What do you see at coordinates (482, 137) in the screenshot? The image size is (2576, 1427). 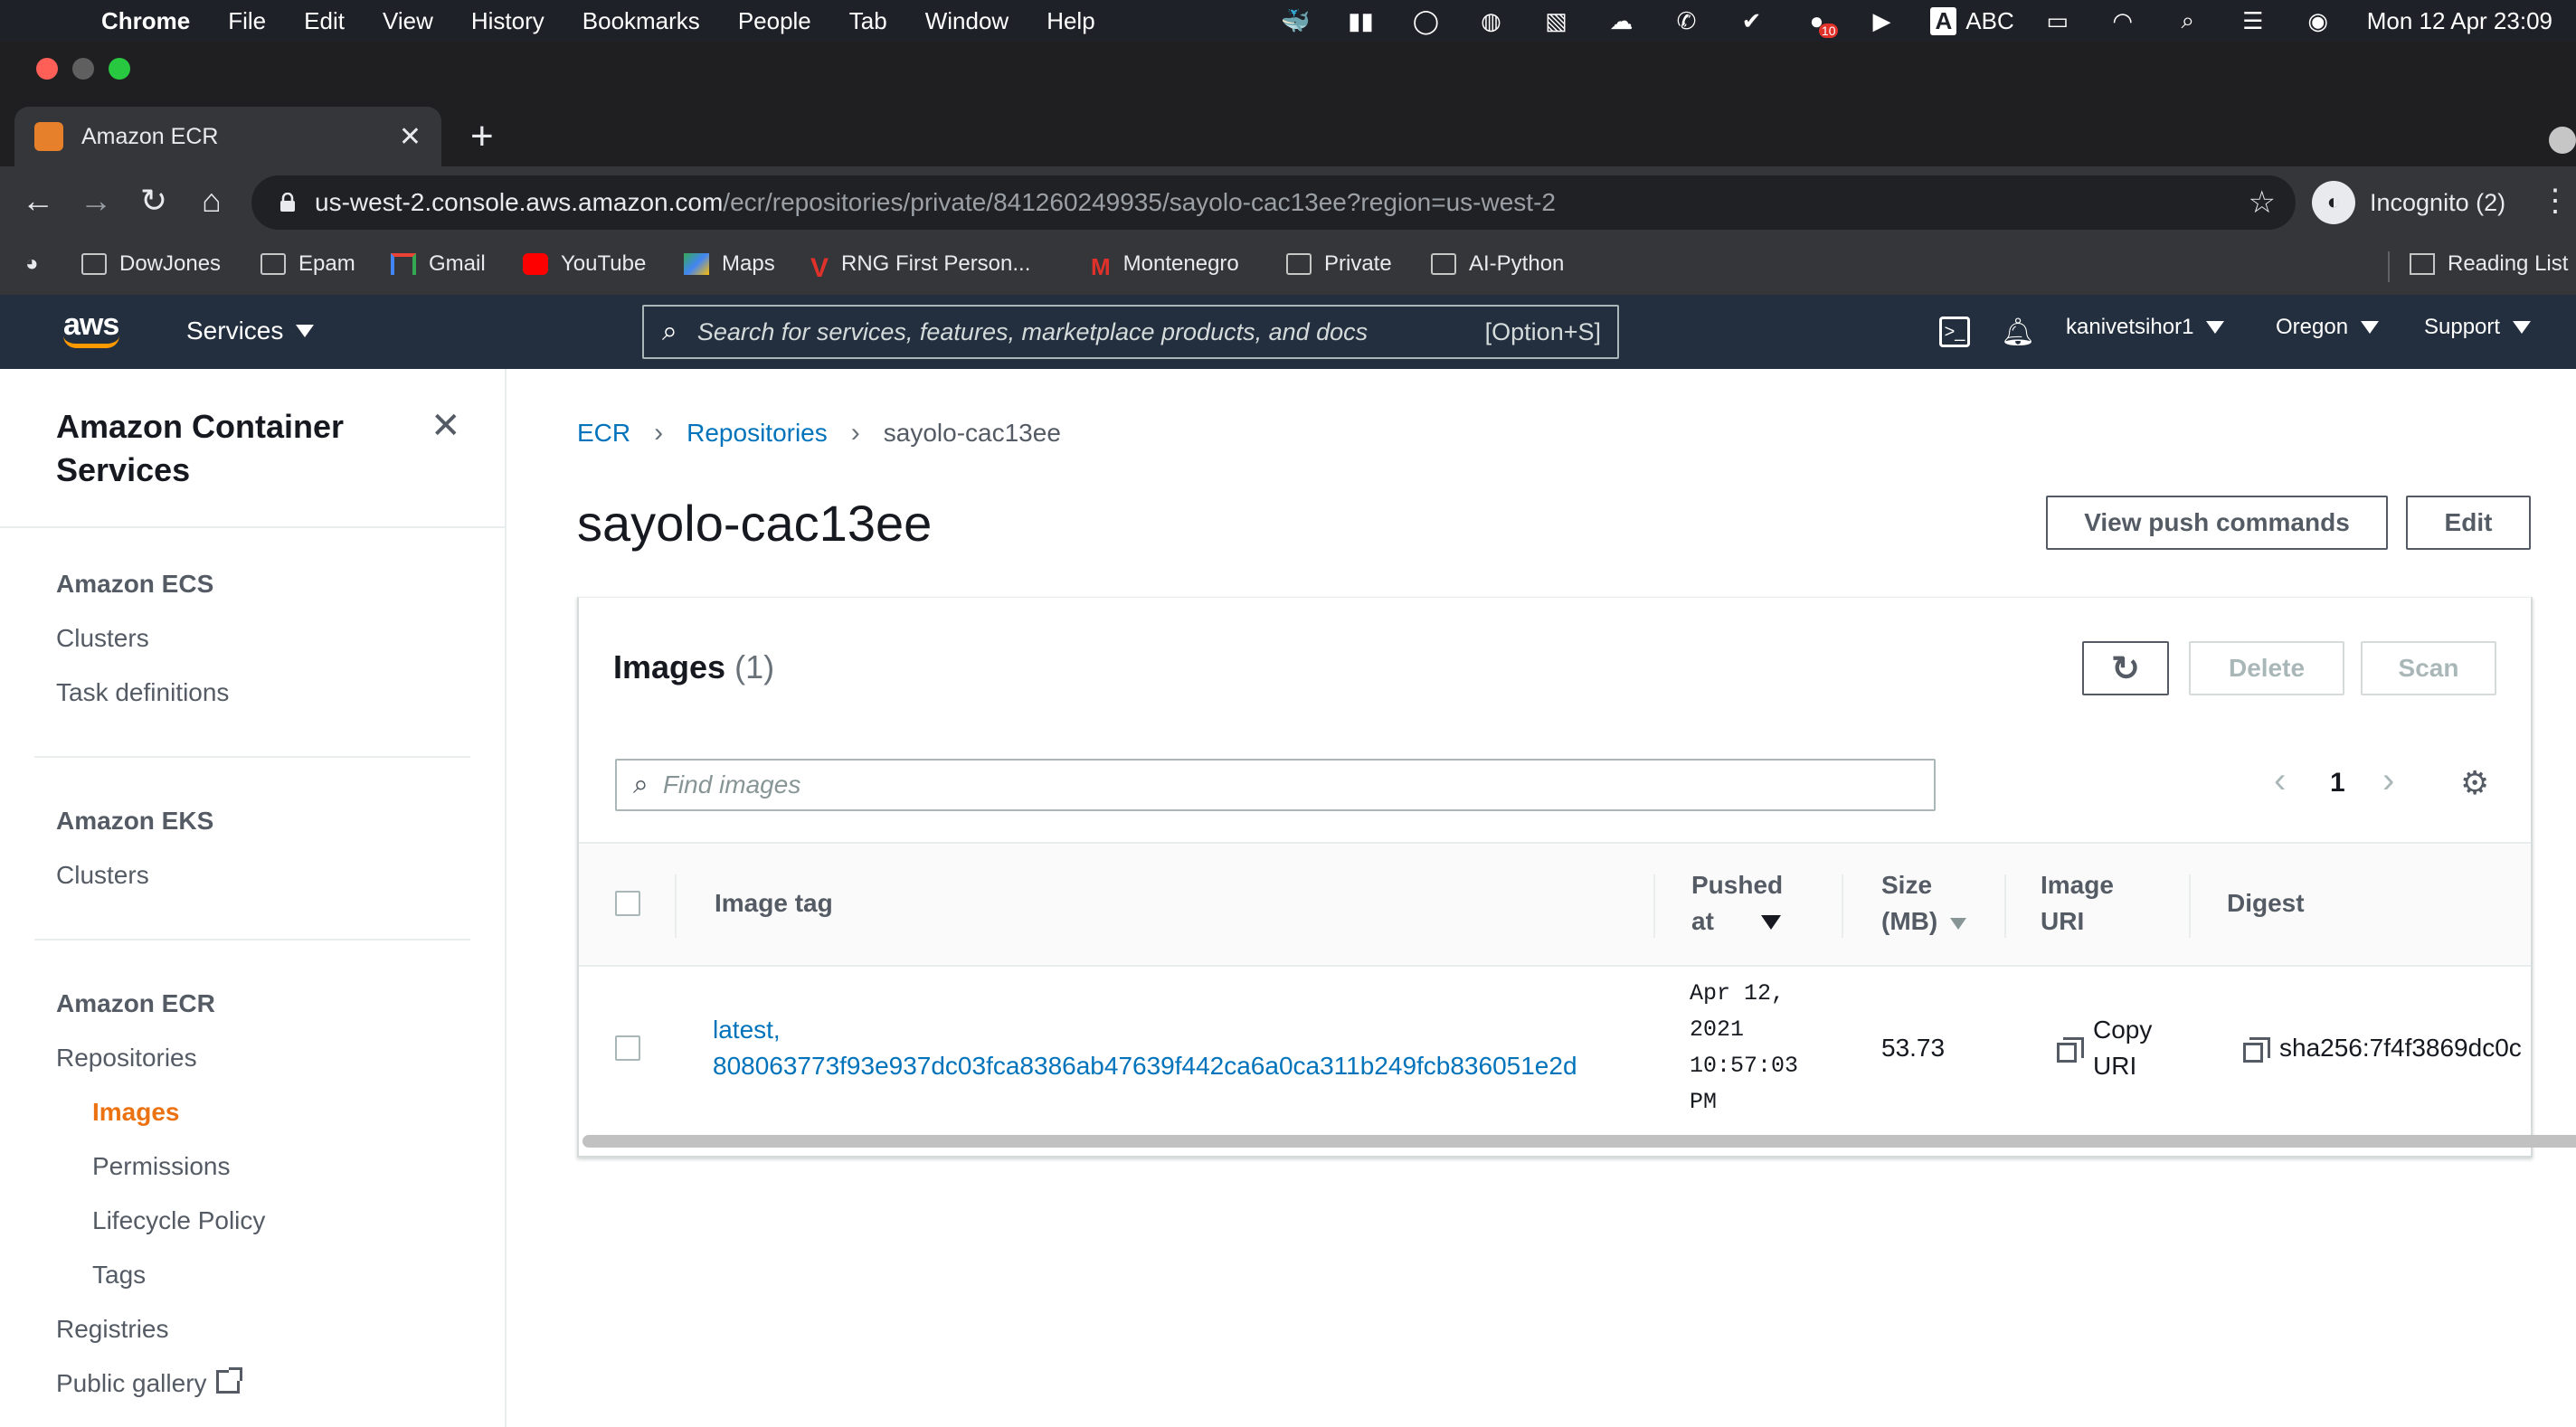 I see `new-tab-button: +` at bounding box center [482, 137].